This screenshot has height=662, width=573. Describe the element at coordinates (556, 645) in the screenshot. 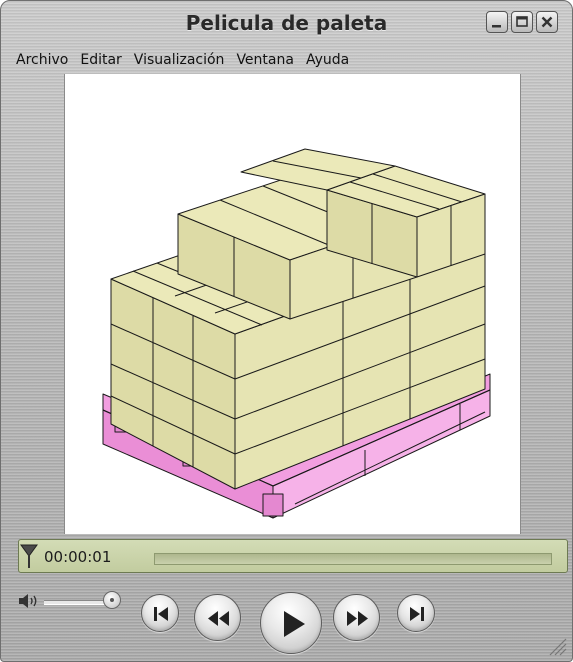

I see `resize-grip-icon` at that location.